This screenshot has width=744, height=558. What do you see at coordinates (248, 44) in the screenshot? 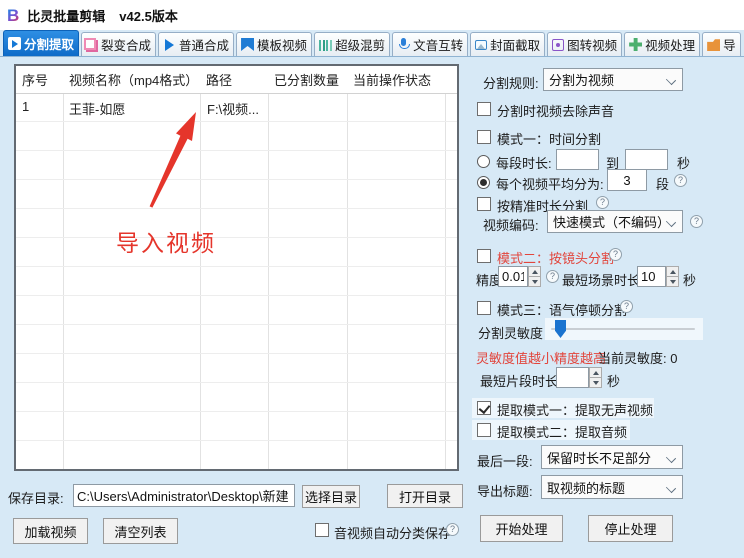
I see `template-video-icon` at bounding box center [248, 44].